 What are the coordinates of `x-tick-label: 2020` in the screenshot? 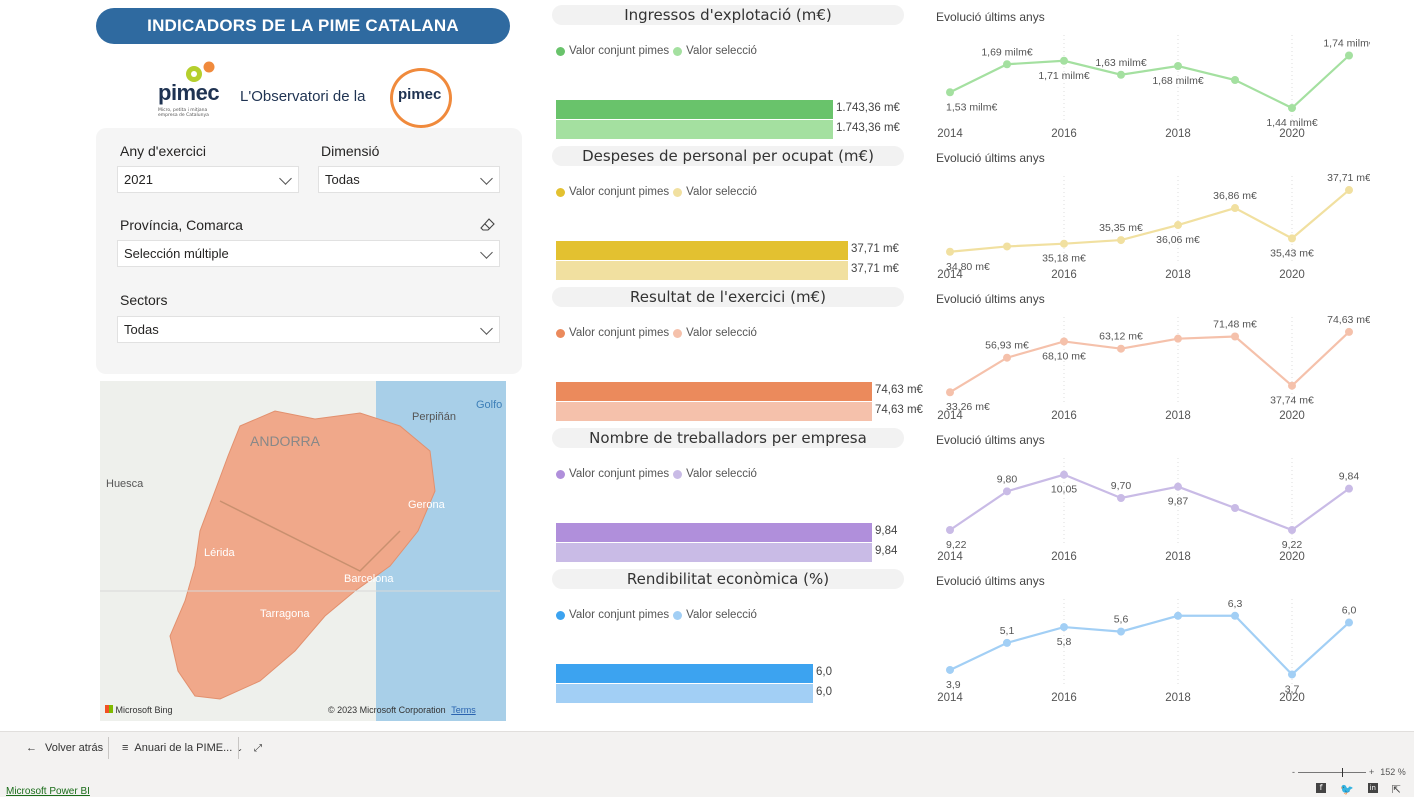 It's located at (1292, 416).